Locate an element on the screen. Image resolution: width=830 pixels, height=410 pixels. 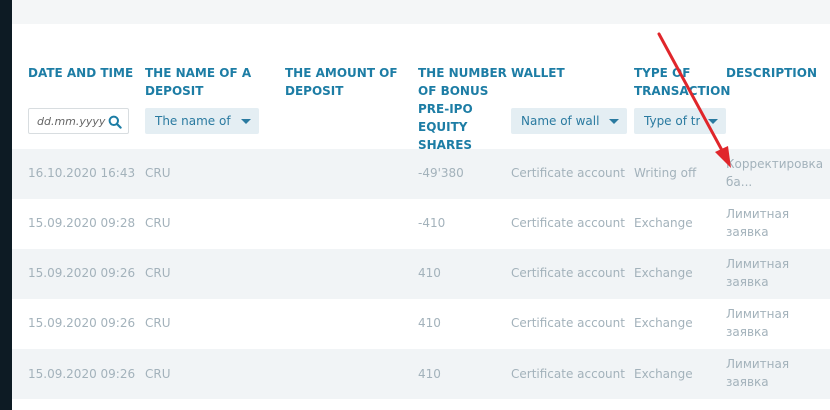
column-header-wallet: WALLET is located at coordinates (538, 73).